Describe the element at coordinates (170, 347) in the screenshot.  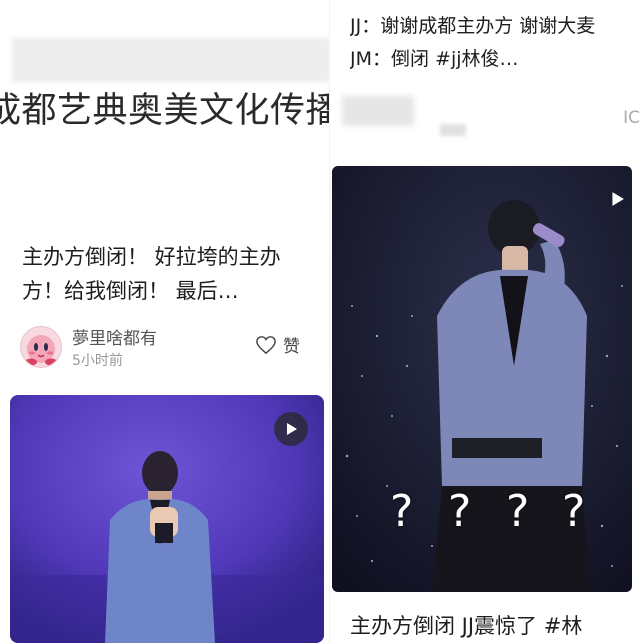
I see `author-row: 夢里啥都有 5小时前 赞` at that location.